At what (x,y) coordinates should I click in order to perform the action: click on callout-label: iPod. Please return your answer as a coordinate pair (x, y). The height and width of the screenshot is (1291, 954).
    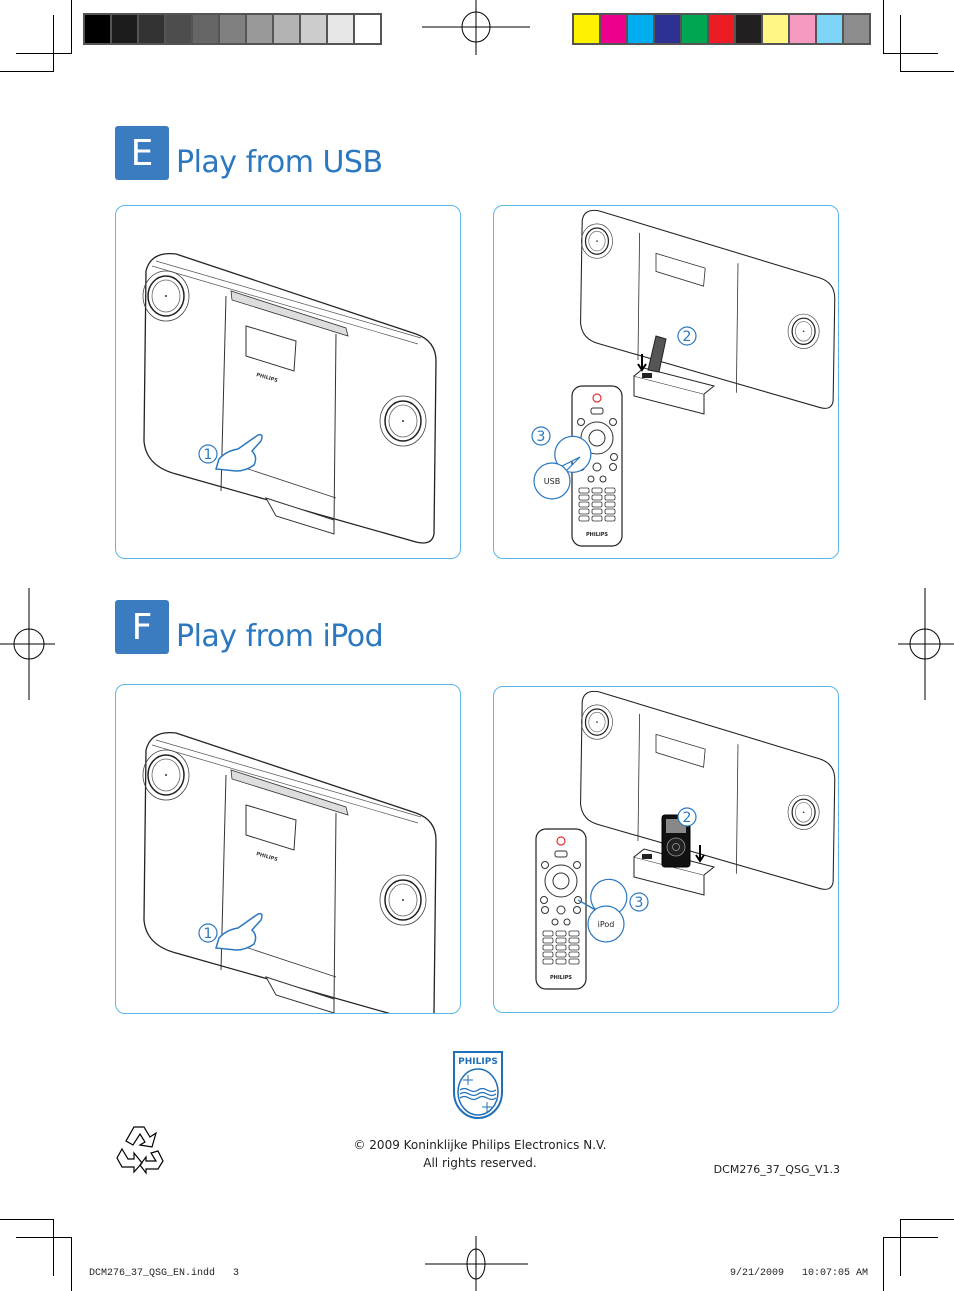
    Looking at the image, I should click on (606, 924).